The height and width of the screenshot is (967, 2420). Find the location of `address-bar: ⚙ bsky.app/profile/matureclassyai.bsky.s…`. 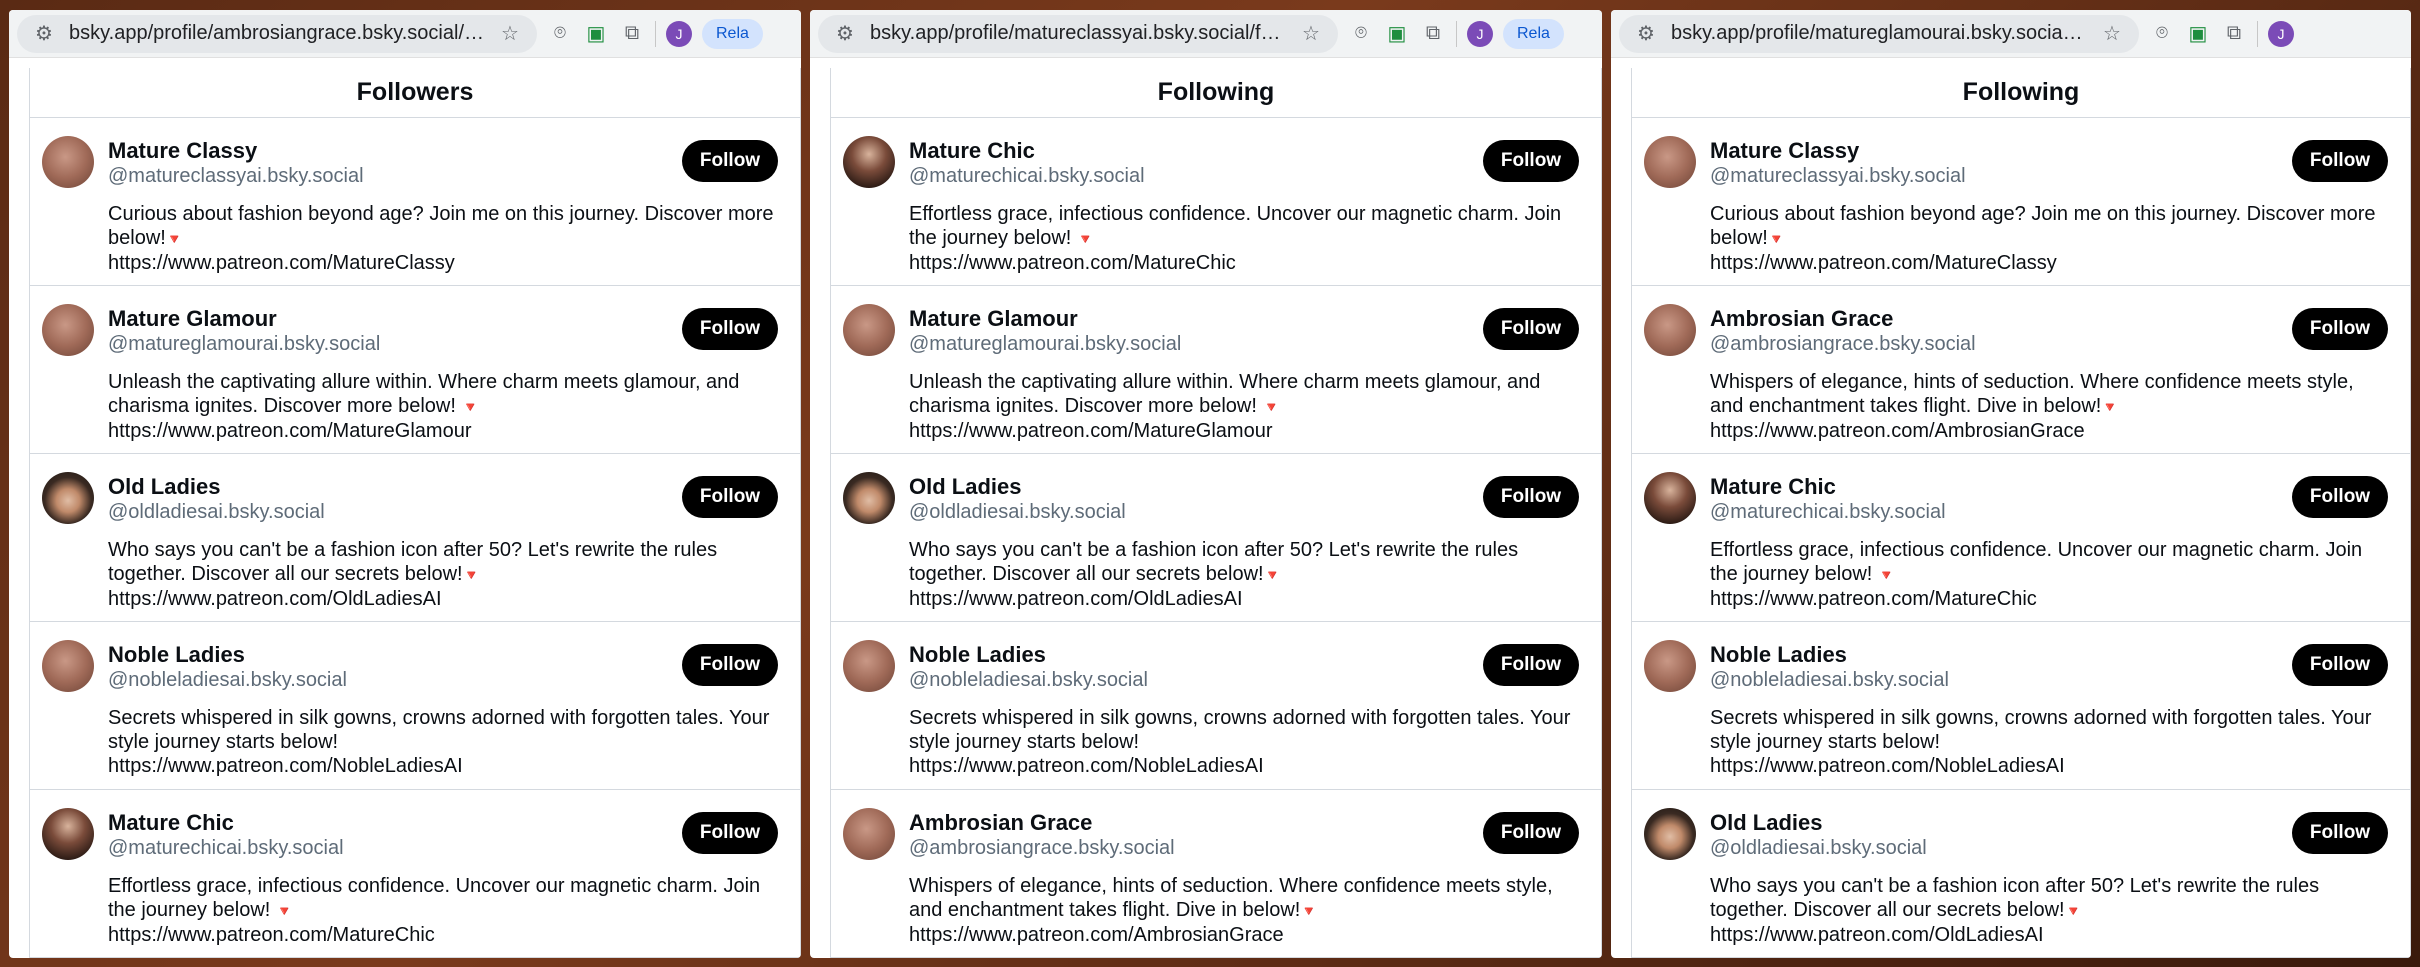

address-bar: ⚙ bsky.app/profile/matureclassyai.bsky.s… is located at coordinates (1078, 33).